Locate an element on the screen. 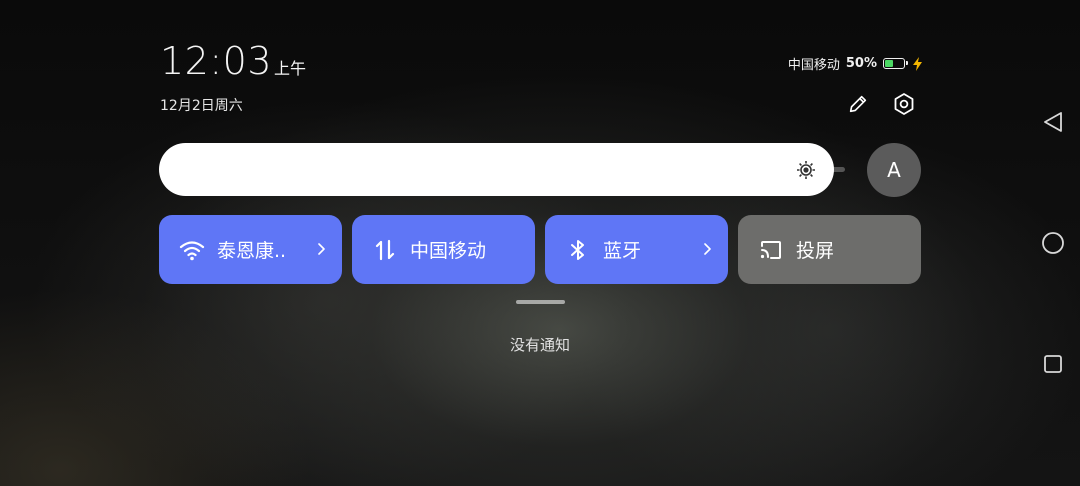 This screenshot has width=1080, height=486. edit-button is located at coordinates (858, 104).